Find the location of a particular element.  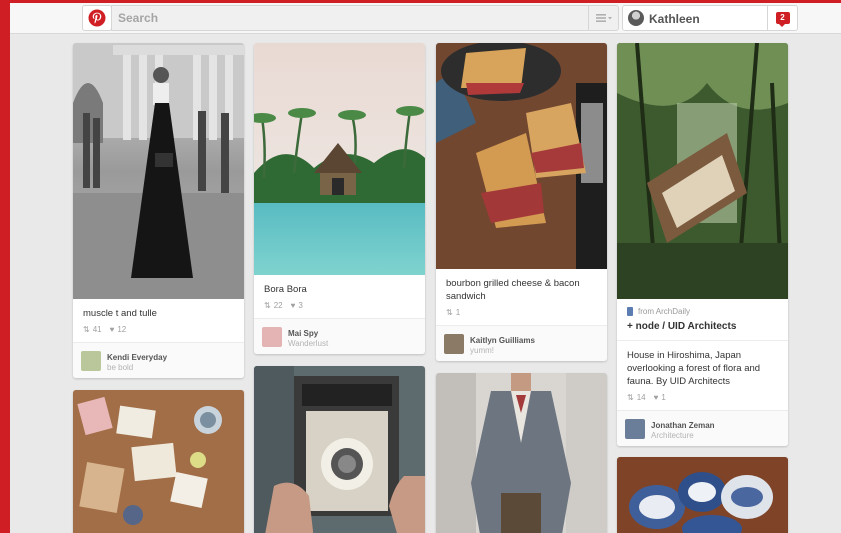

sandwich-photo is located at coordinates (521, 156).